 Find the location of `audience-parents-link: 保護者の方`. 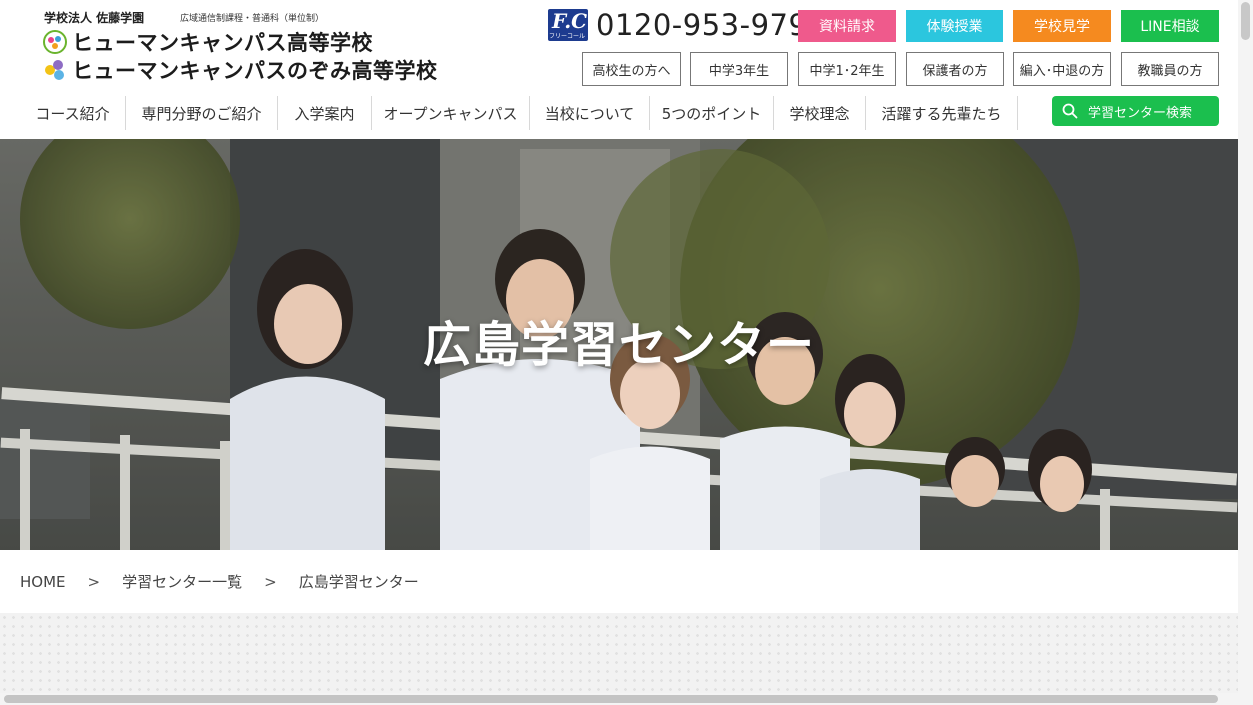

audience-parents-link: 保護者の方 is located at coordinates (955, 69).